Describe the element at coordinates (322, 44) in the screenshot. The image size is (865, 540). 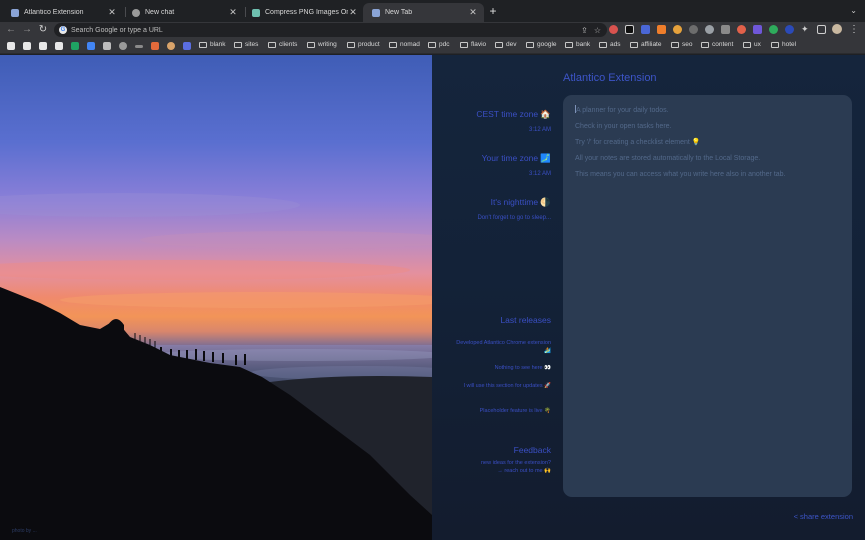
I see `bookmark-folder-writing: writing` at that location.